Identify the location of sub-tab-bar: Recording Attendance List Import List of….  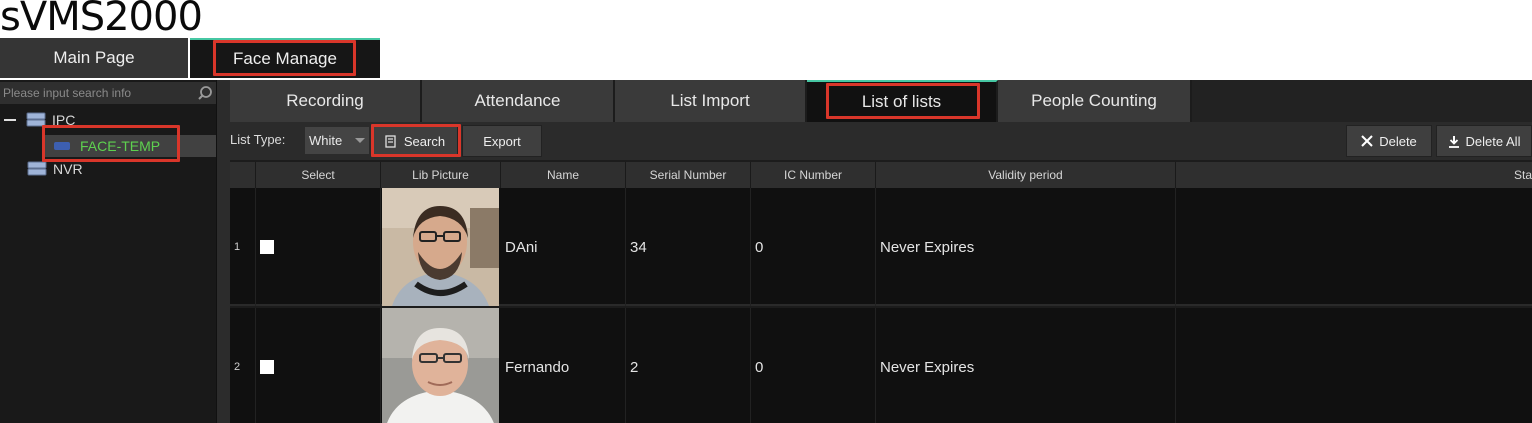
(881, 101).